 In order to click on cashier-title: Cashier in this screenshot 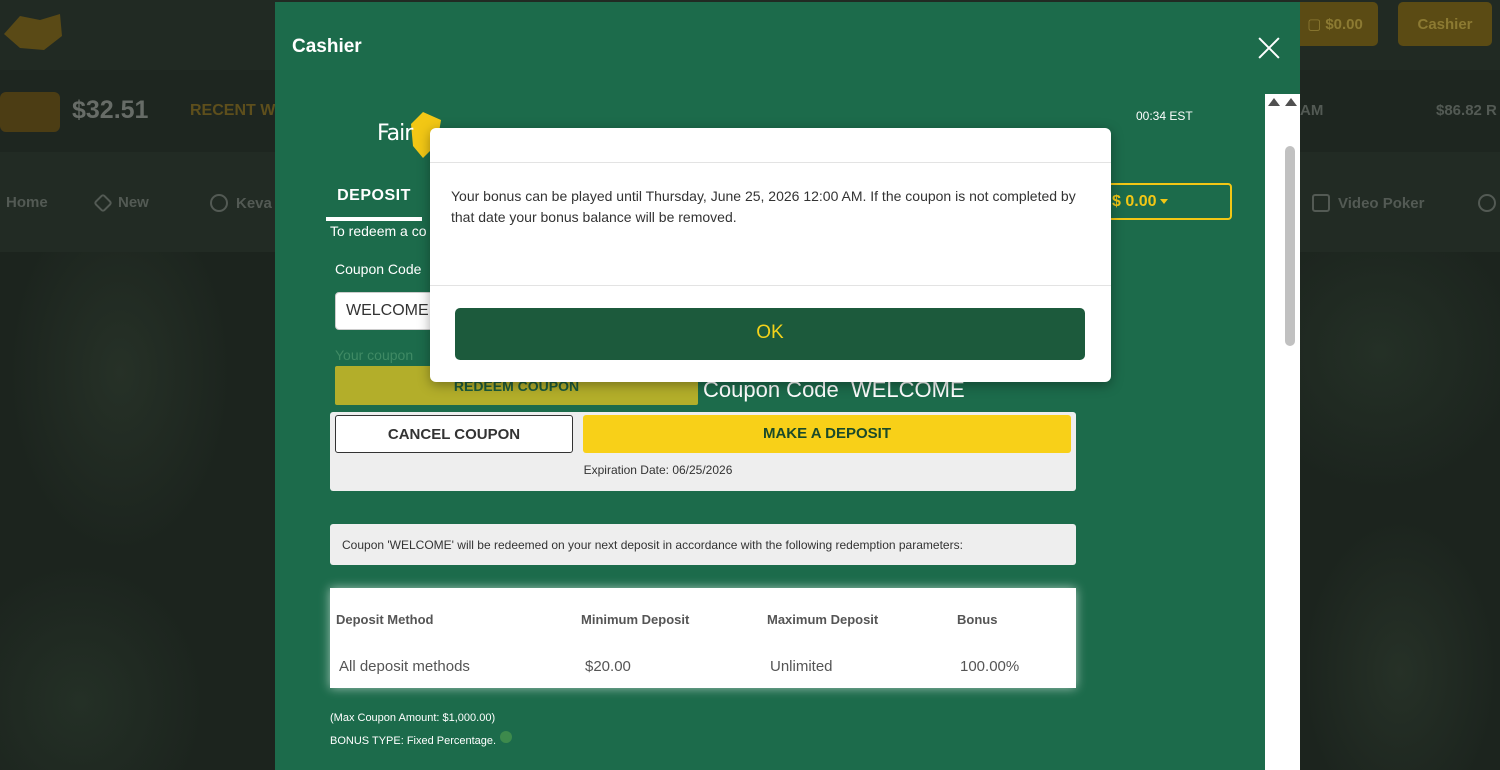, I will do `click(327, 46)`.